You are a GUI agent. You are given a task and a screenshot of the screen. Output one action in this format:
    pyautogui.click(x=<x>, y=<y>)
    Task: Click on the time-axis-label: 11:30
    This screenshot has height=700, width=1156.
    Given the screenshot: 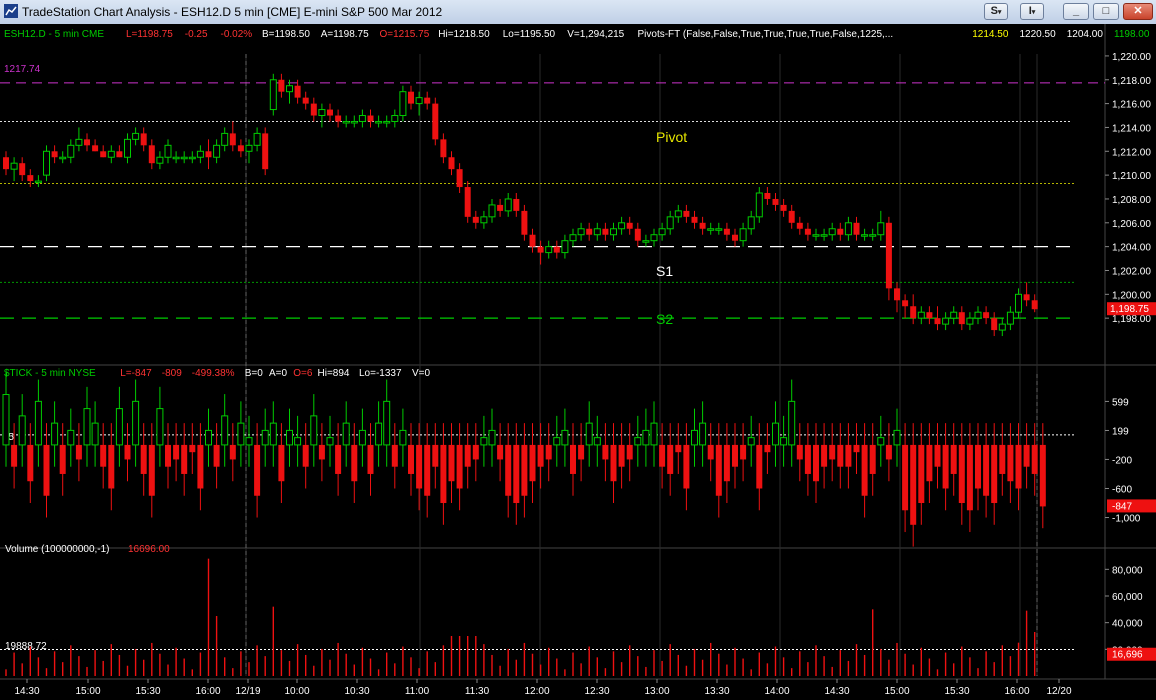 What is the action you would take?
    pyautogui.click(x=477, y=691)
    